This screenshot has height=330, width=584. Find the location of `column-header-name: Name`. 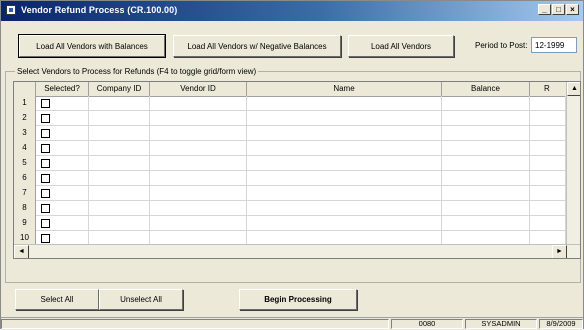

column-header-name: Name is located at coordinates (344, 89).